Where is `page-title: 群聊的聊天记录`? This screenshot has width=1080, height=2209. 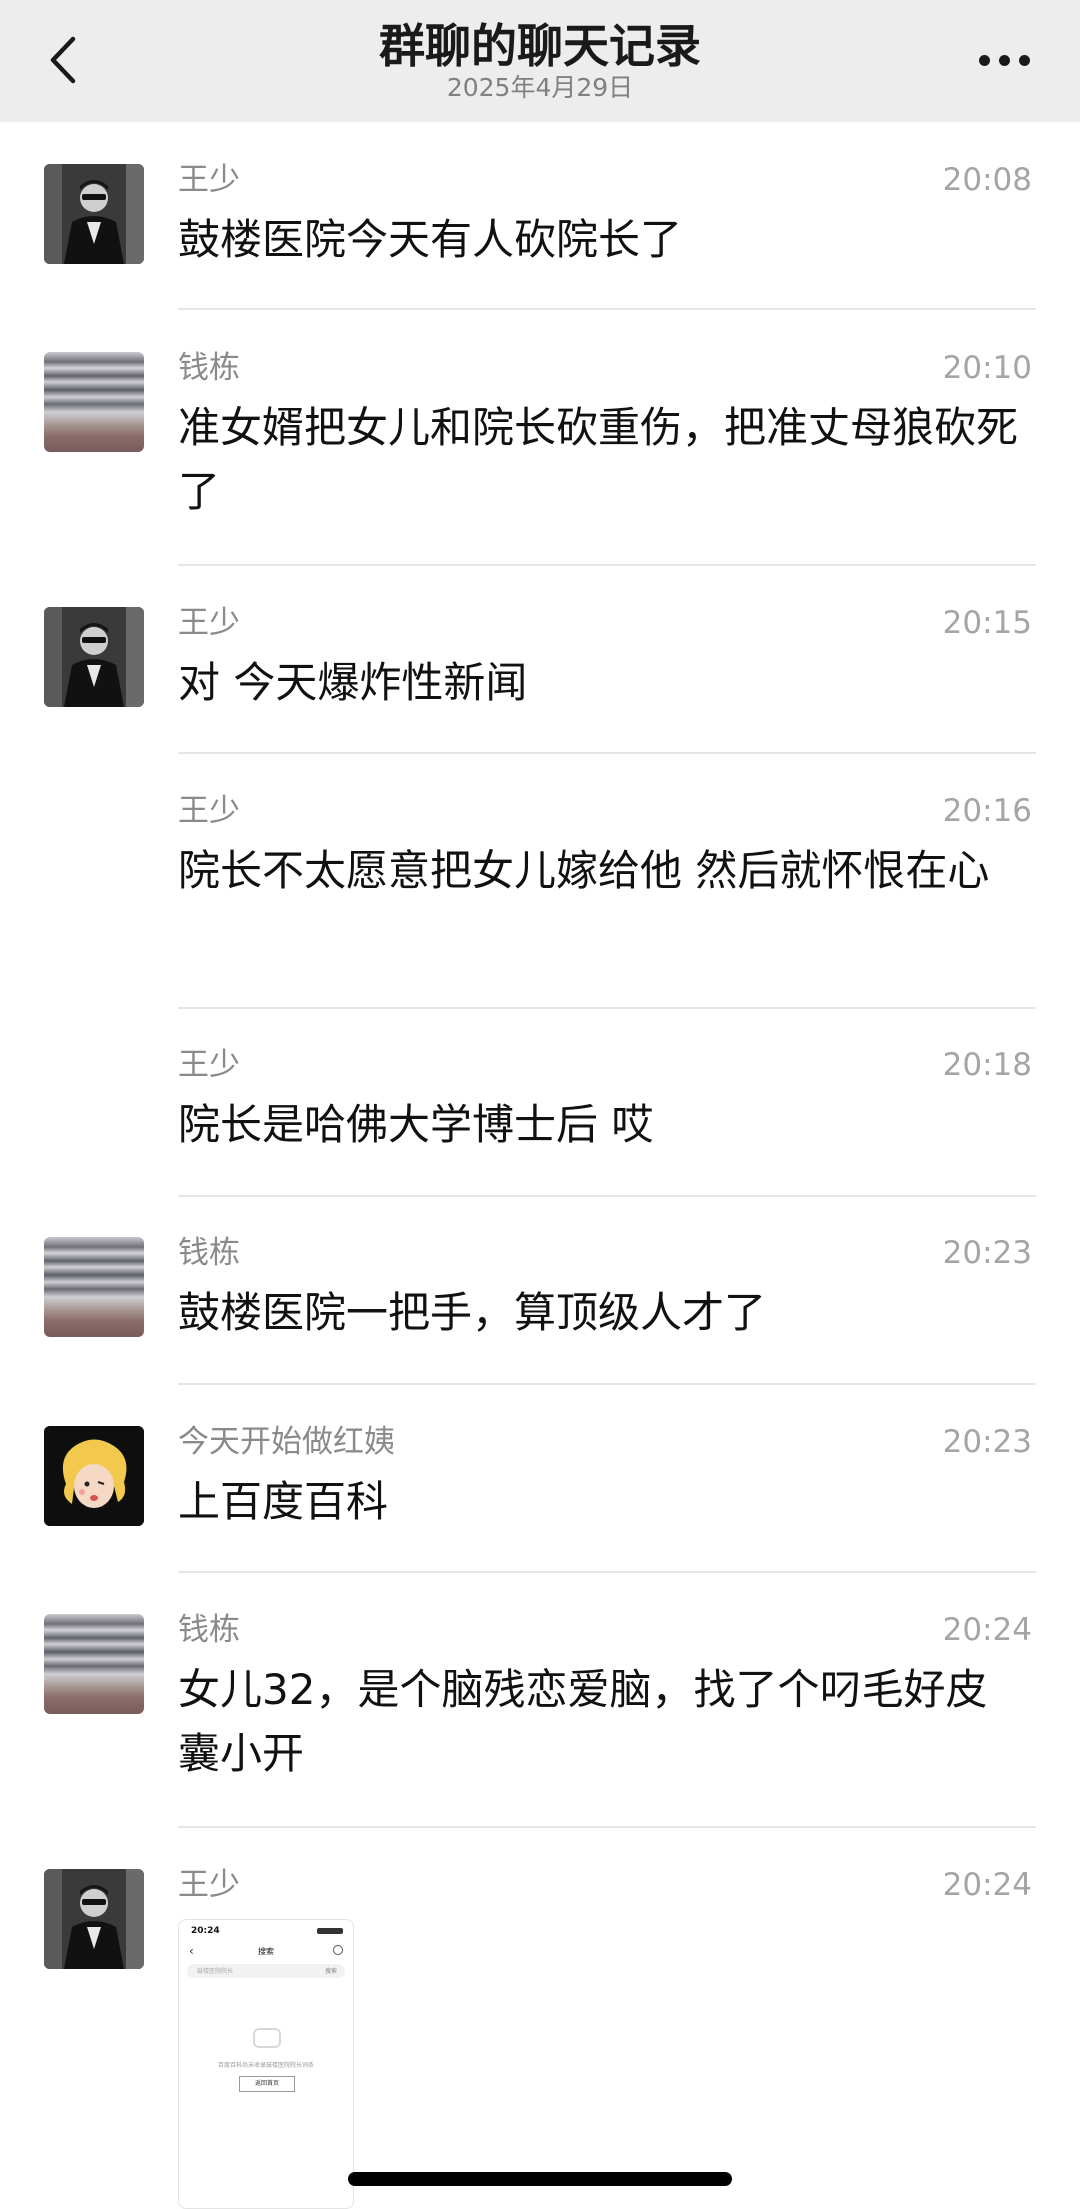
page-title: 群聊的聊天记录 is located at coordinates (540, 46).